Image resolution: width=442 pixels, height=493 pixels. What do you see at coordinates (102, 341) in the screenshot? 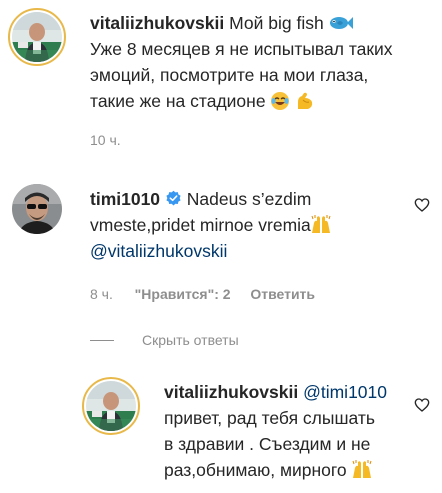
I see `replies-divider-line` at bounding box center [102, 341].